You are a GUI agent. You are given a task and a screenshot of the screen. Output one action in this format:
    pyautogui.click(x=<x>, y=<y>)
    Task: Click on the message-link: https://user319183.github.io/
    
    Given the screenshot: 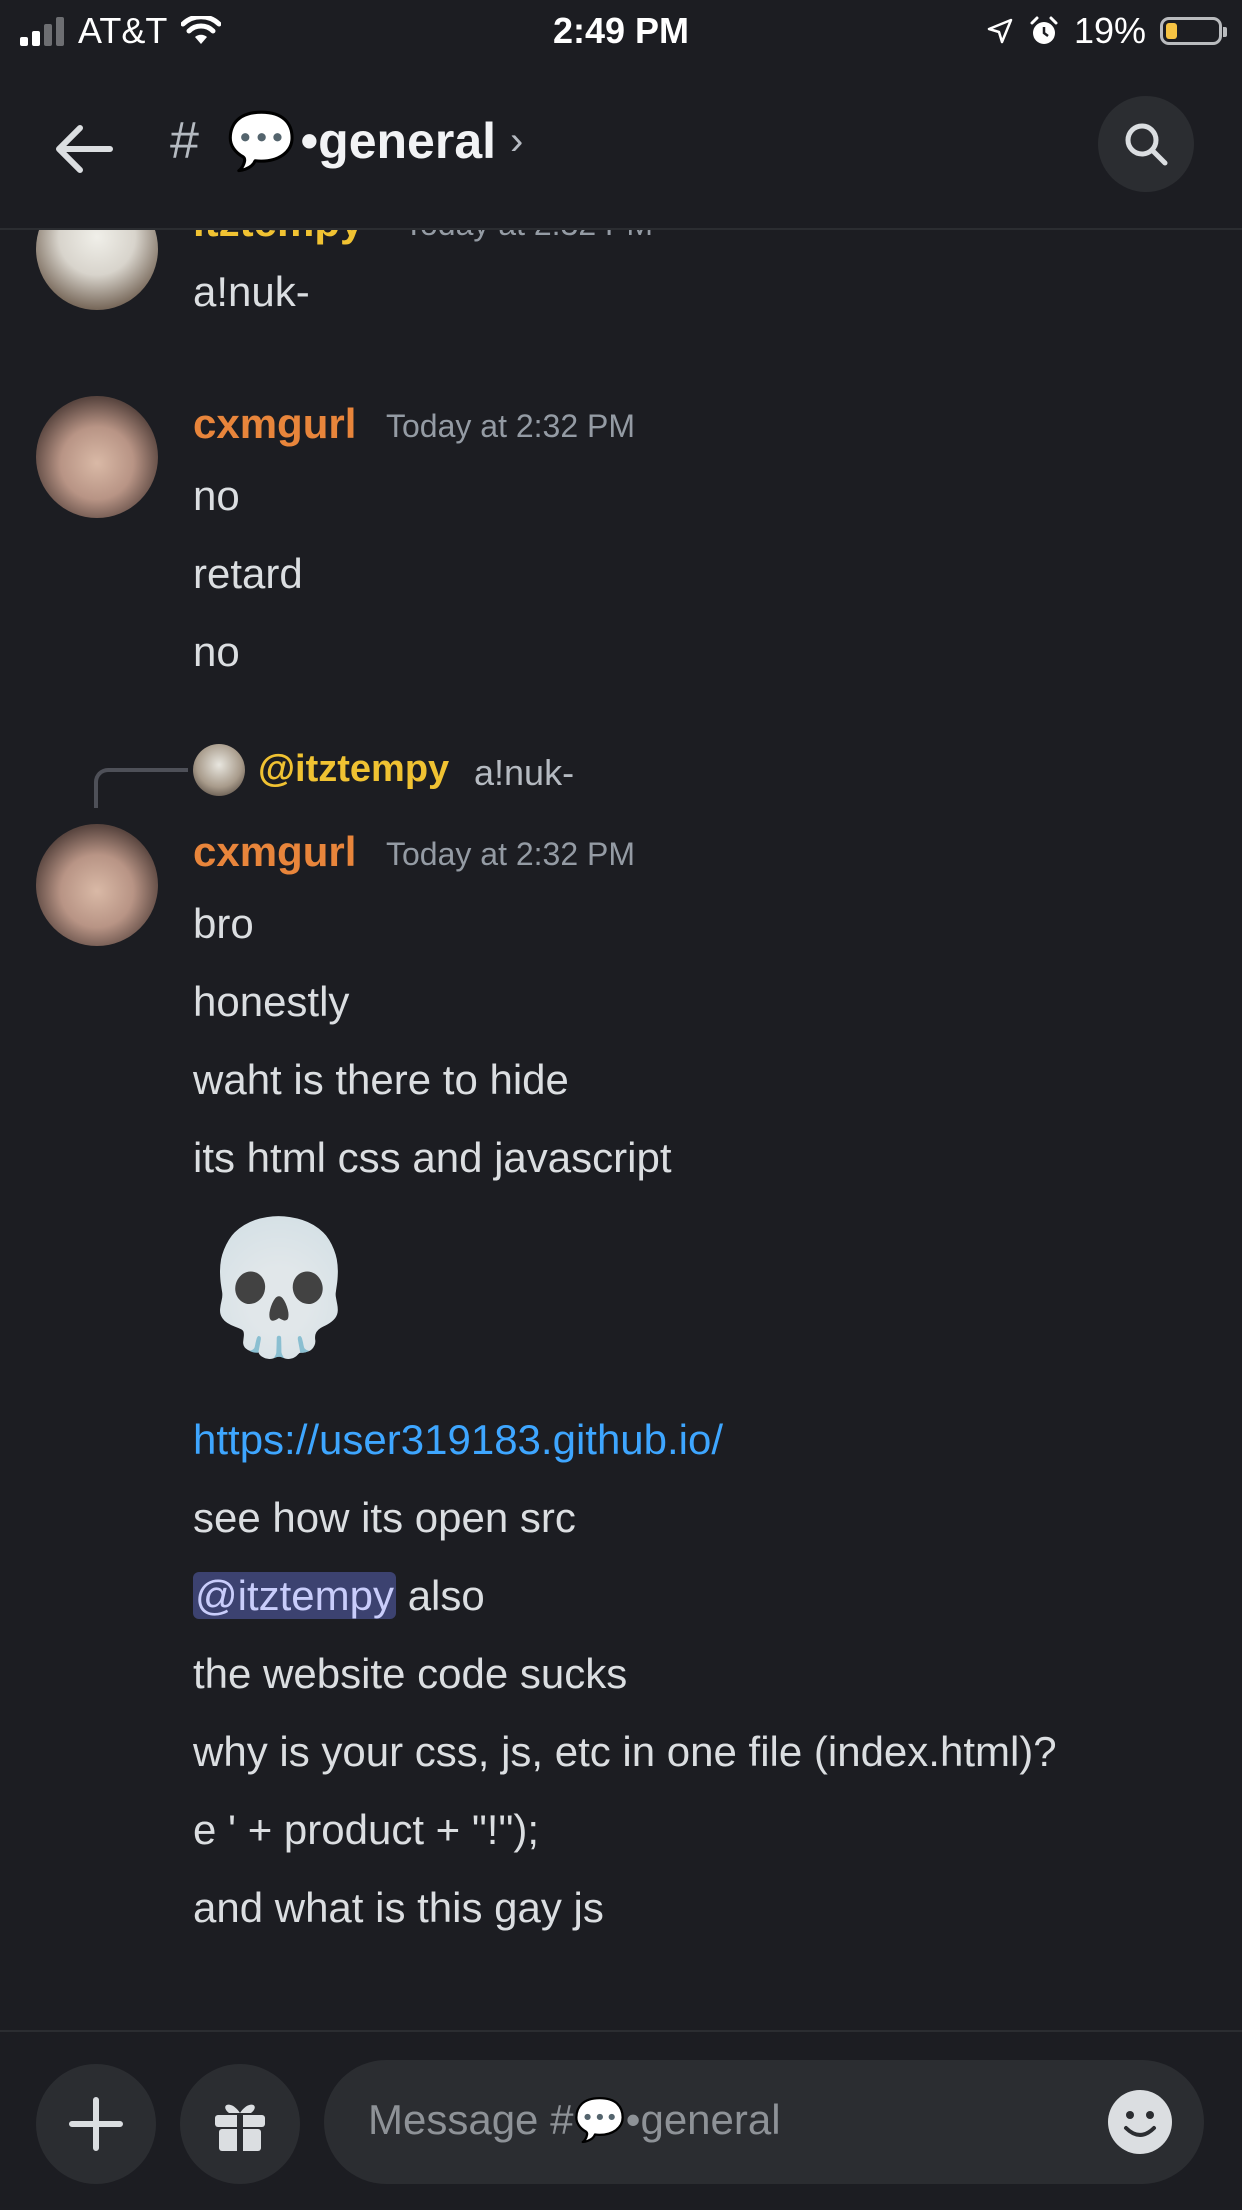 What is the action you would take?
    pyautogui.click(x=458, y=1440)
    